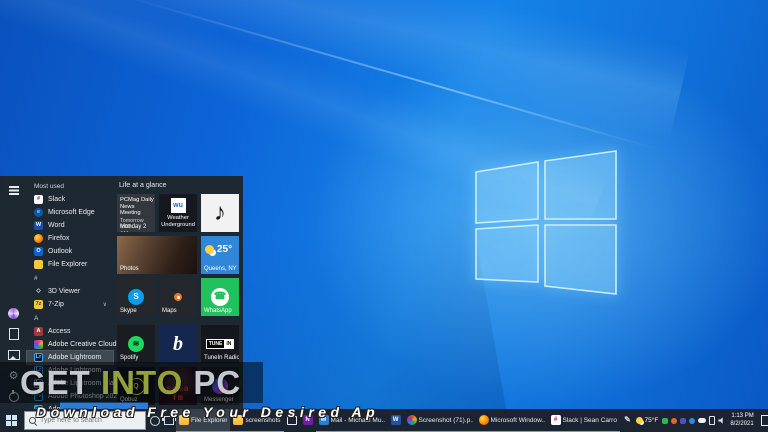 The width and height of the screenshot is (768, 432). I want to click on taskbar-clock: 1:13 PM 8/2/2021, so click(741, 420).